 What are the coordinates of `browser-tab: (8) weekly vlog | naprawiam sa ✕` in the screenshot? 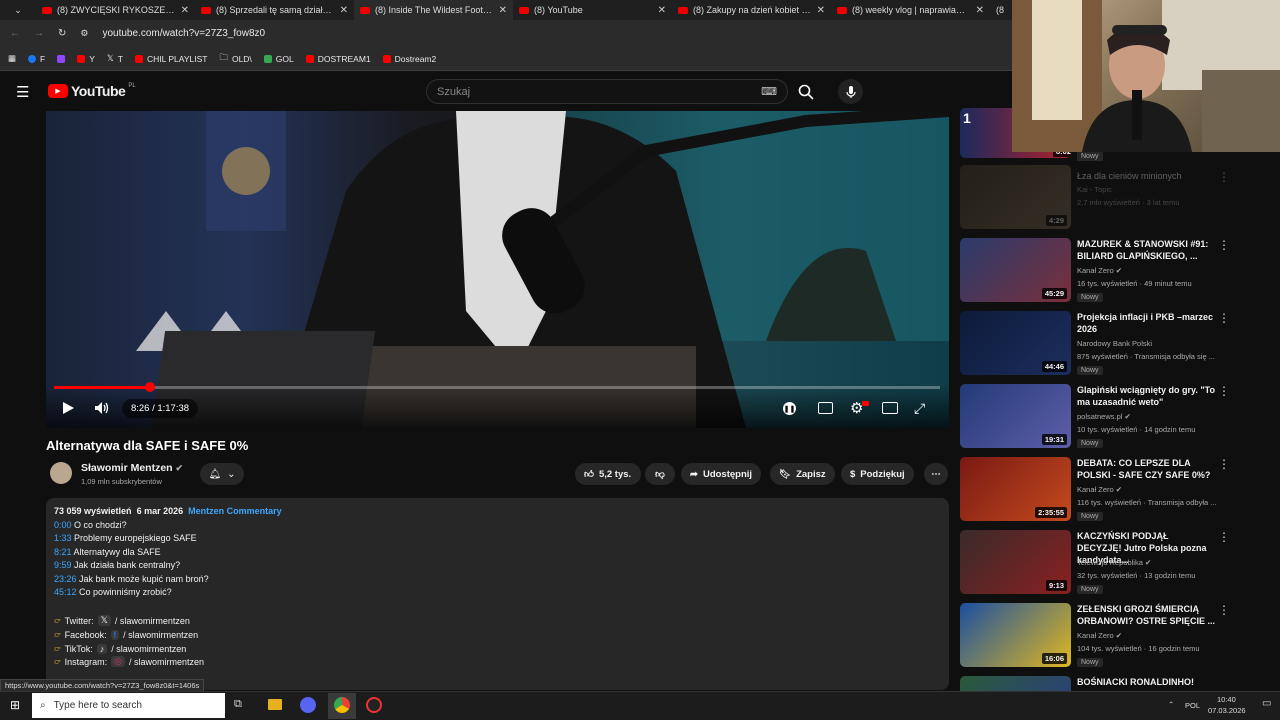 It's located at (910, 10).